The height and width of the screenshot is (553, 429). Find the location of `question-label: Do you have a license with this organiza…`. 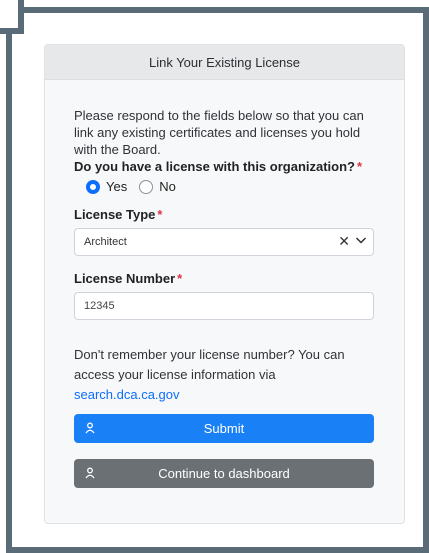

question-label: Do you have a license with this organiza… is located at coordinates (214, 166).